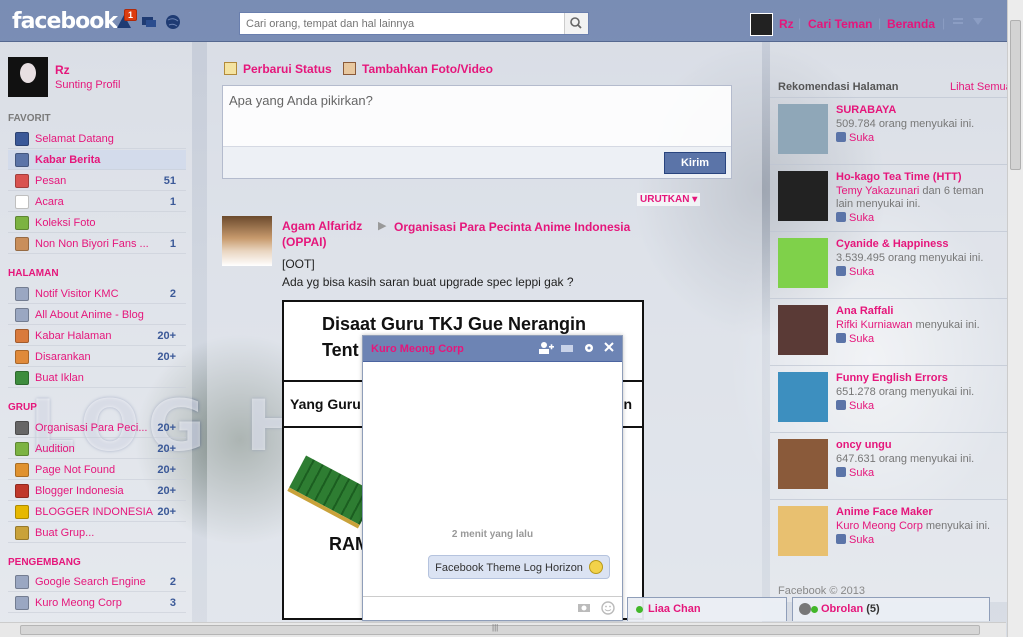 This screenshot has height=637, width=1023. What do you see at coordinates (22, 407) in the screenshot?
I see `groups-heading: GRUP` at bounding box center [22, 407].